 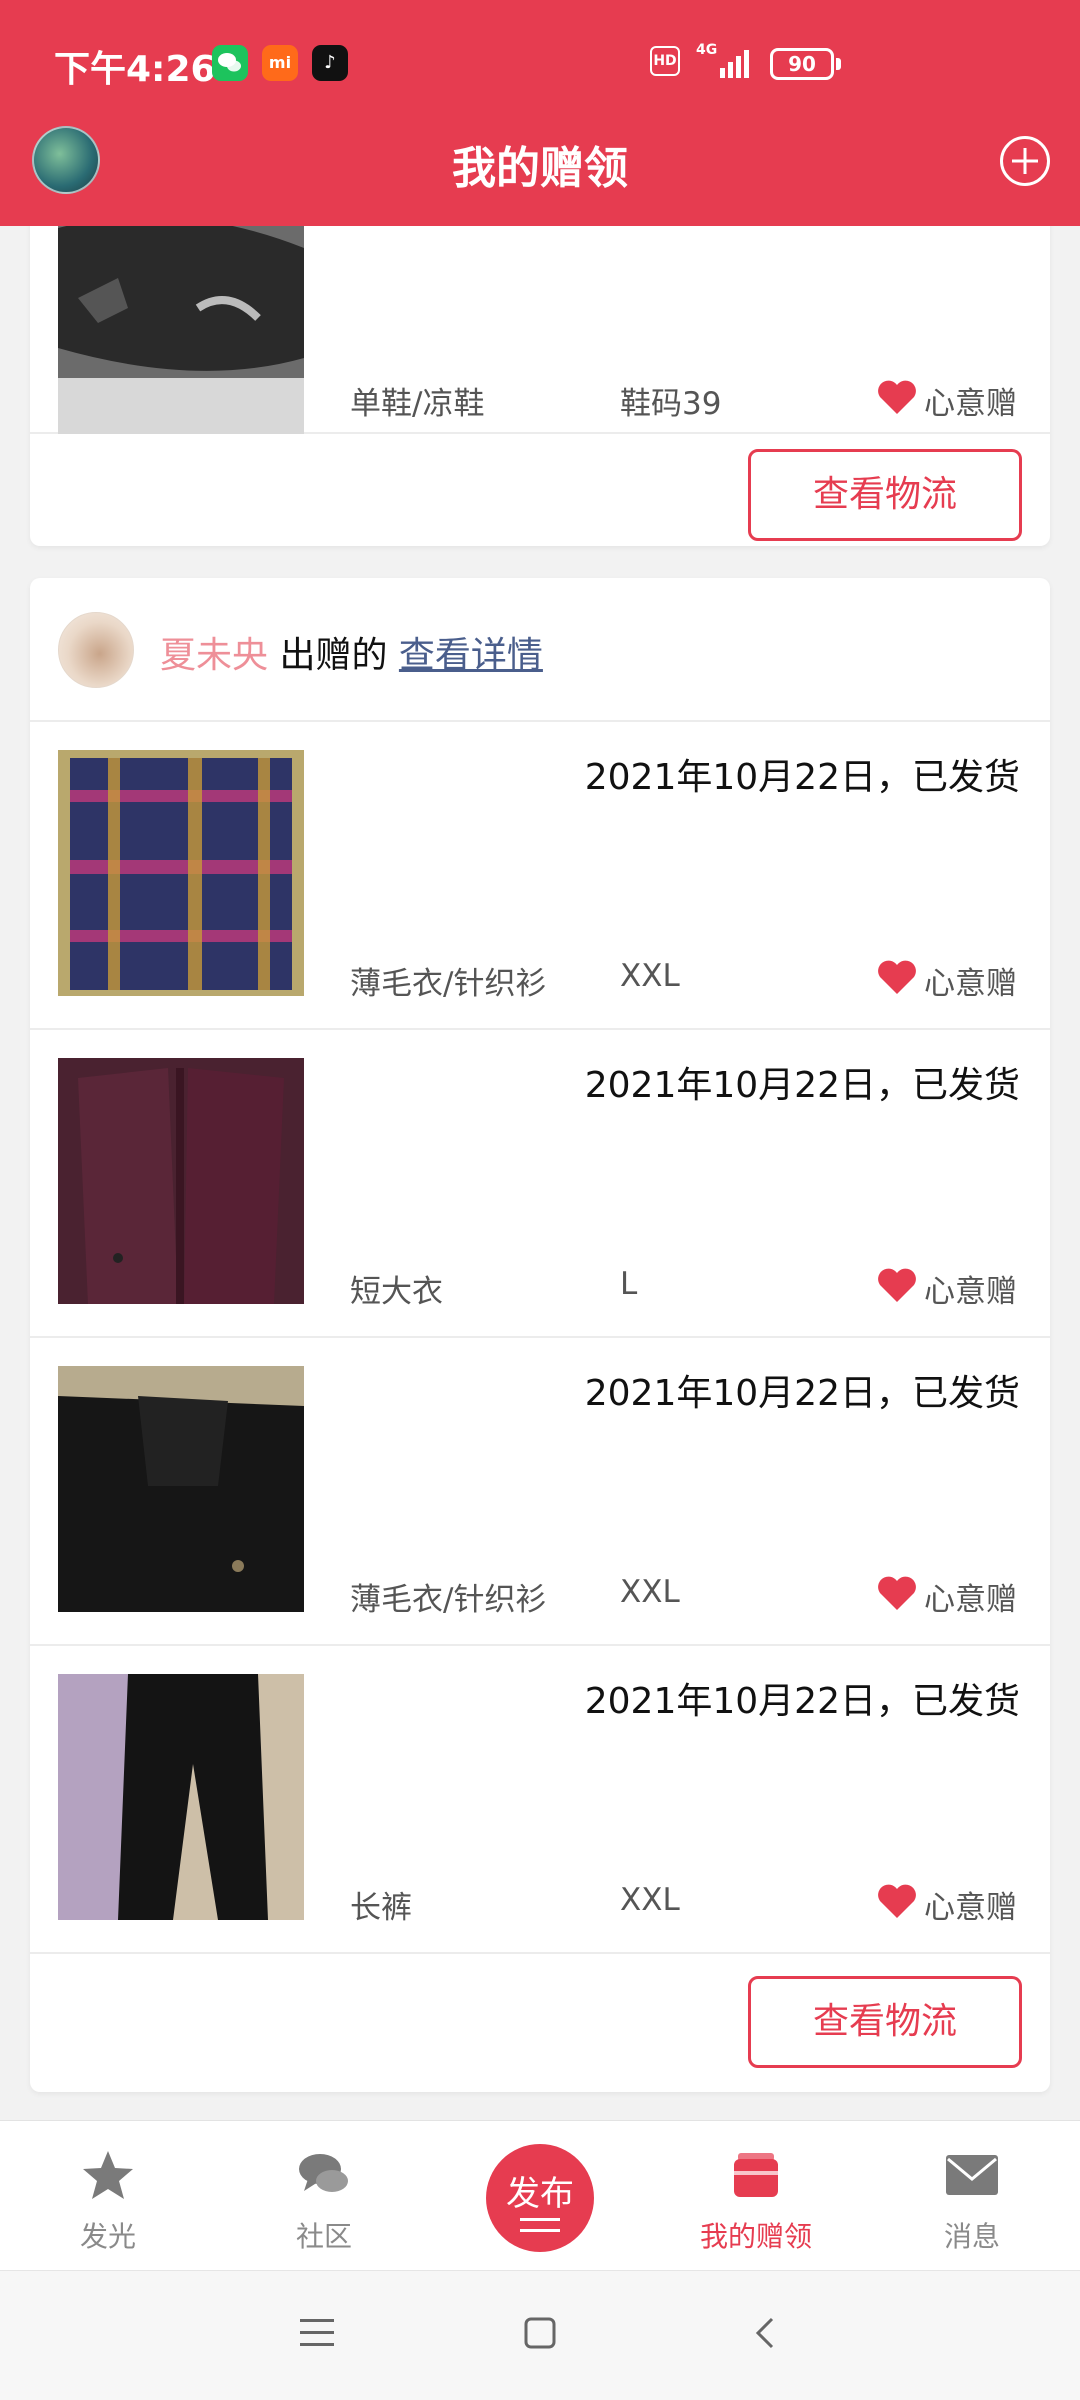 I want to click on nav-item-glow: 发光, so click(x=108, y=2196).